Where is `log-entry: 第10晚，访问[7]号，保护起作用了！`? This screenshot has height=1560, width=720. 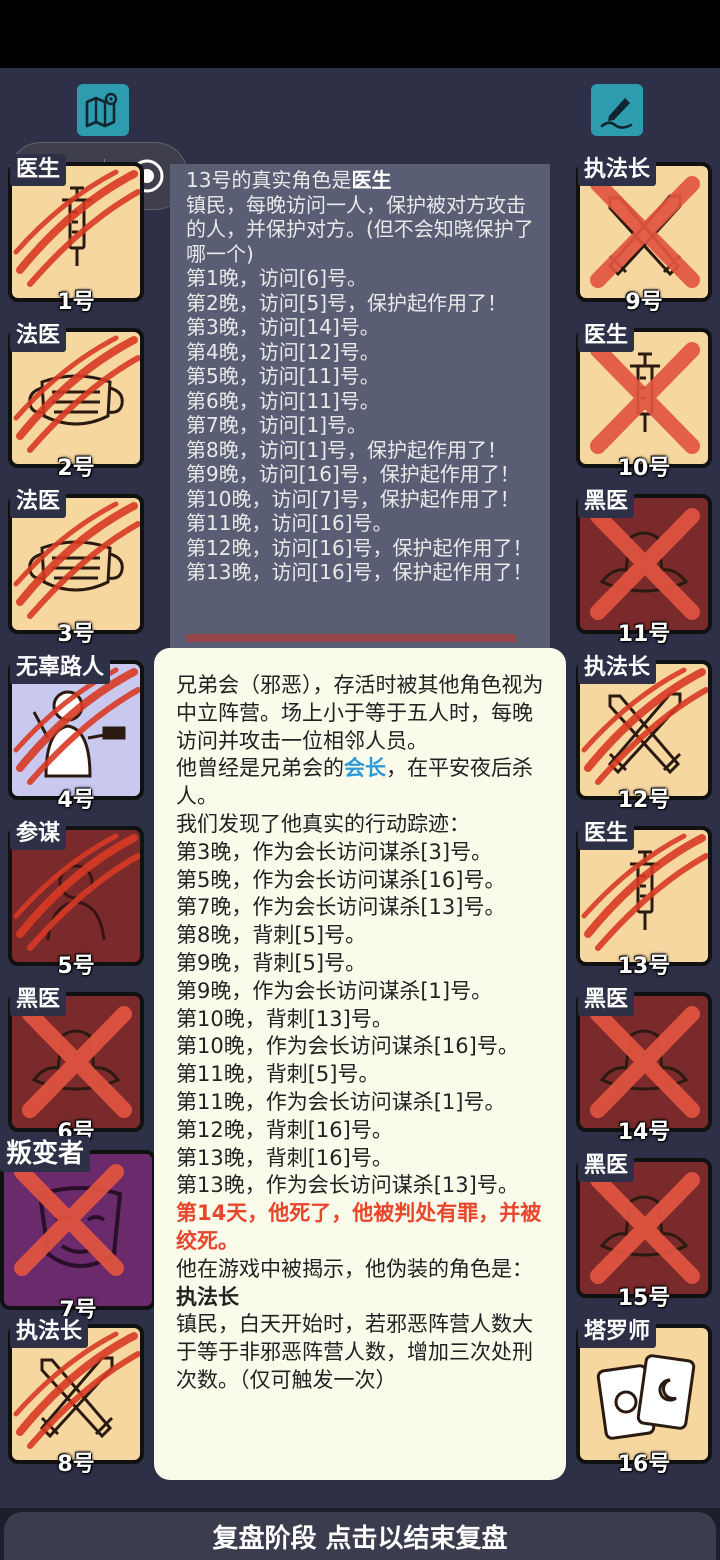 log-entry: 第10晚，访问[7]号，保护起作用了！ is located at coordinates (353, 498).